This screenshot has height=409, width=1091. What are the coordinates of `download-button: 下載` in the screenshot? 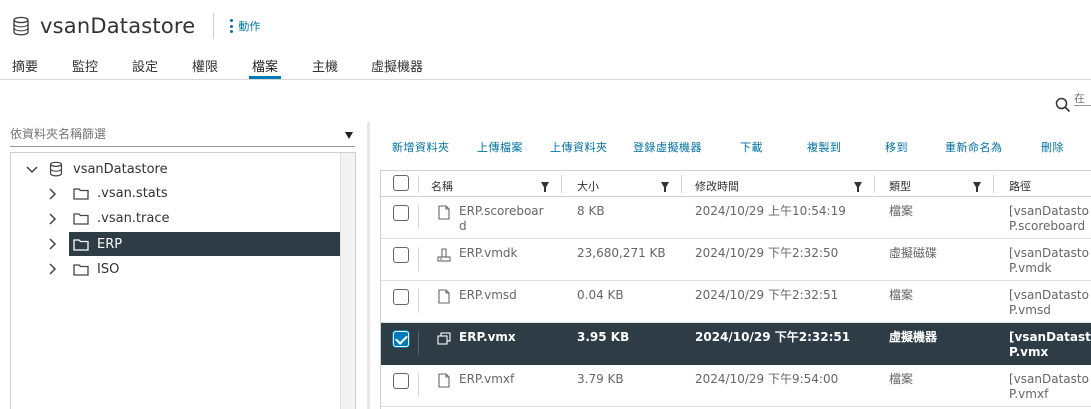 It's located at (751, 147).